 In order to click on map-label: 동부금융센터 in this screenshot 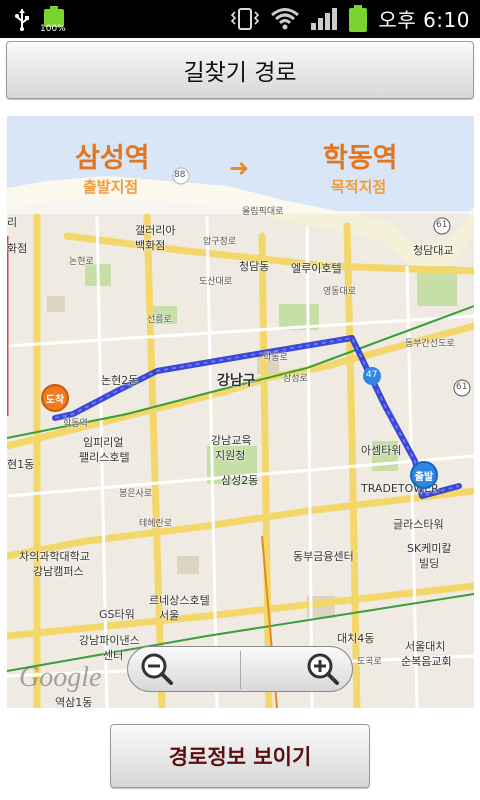, I will do `click(323, 556)`.